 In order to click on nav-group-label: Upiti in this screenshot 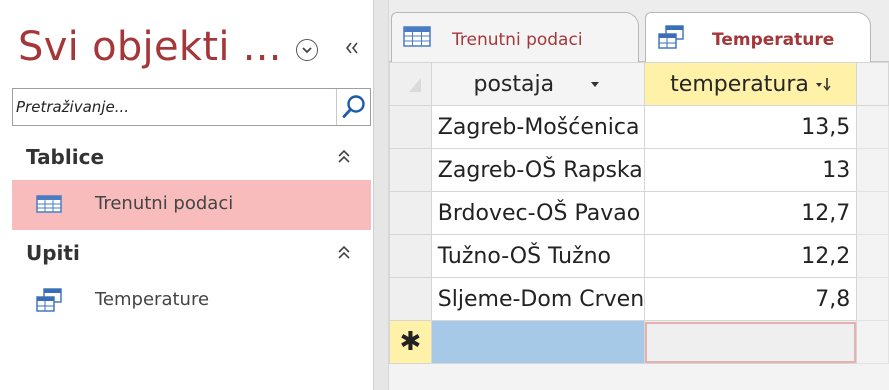, I will do `click(53, 253)`.